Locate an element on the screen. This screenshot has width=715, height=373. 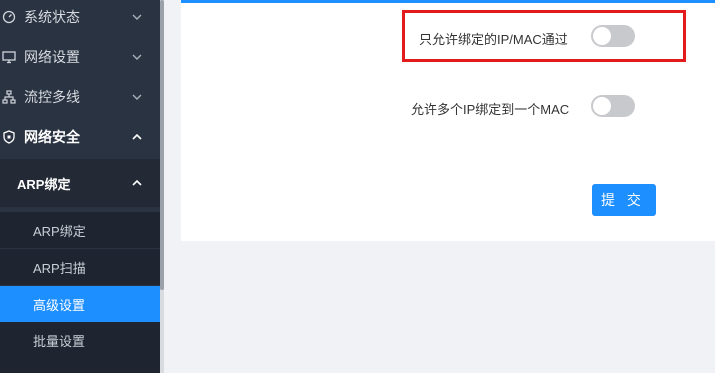
sidebar-item-label: 网络设置 is located at coordinates (52, 57).